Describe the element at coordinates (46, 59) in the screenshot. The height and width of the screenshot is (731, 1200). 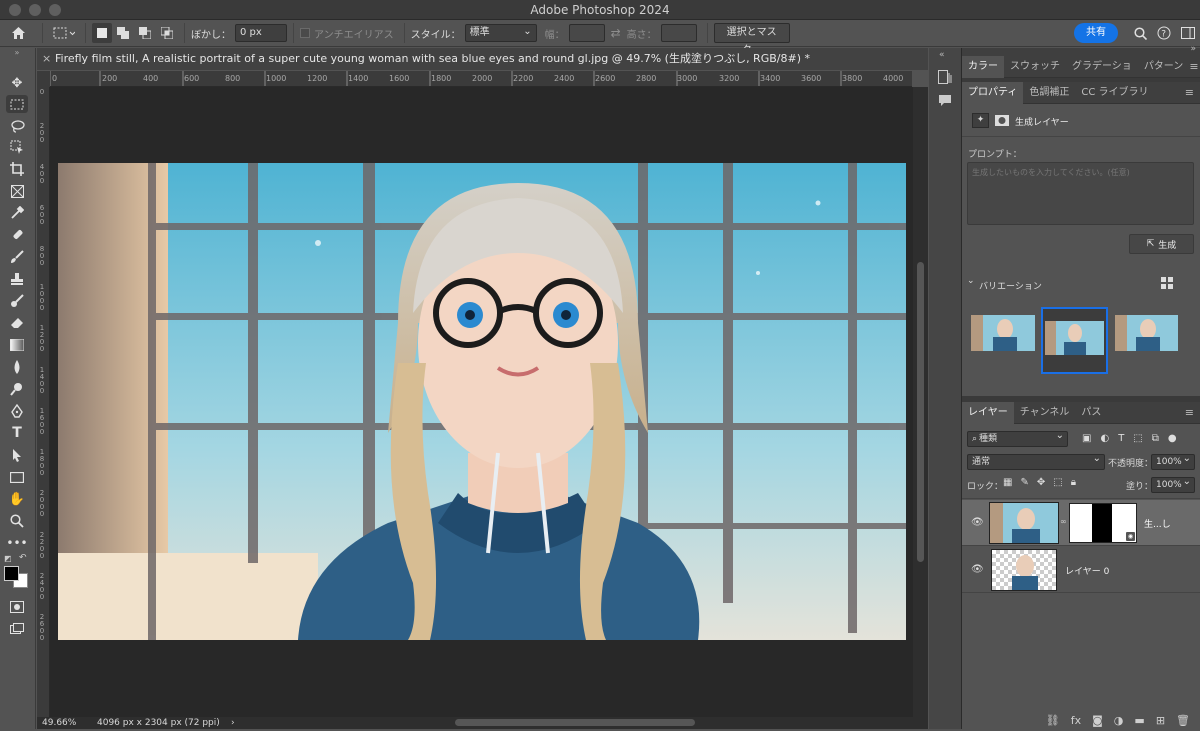
I see `close-tab-icon: ×` at that location.